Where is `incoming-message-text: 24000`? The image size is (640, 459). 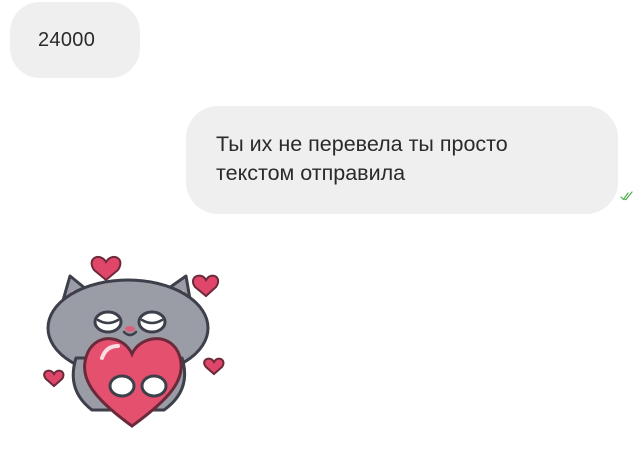 incoming-message-text: 24000 is located at coordinates (67, 39).